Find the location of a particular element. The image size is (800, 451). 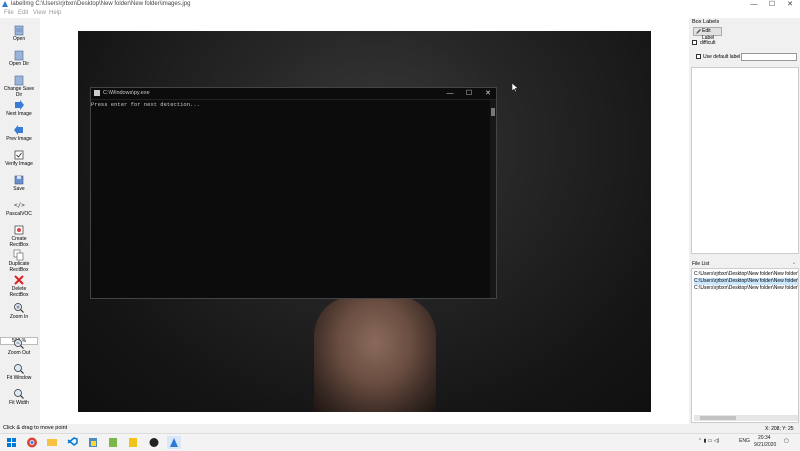

verify-icon is located at coordinates (19, 155).